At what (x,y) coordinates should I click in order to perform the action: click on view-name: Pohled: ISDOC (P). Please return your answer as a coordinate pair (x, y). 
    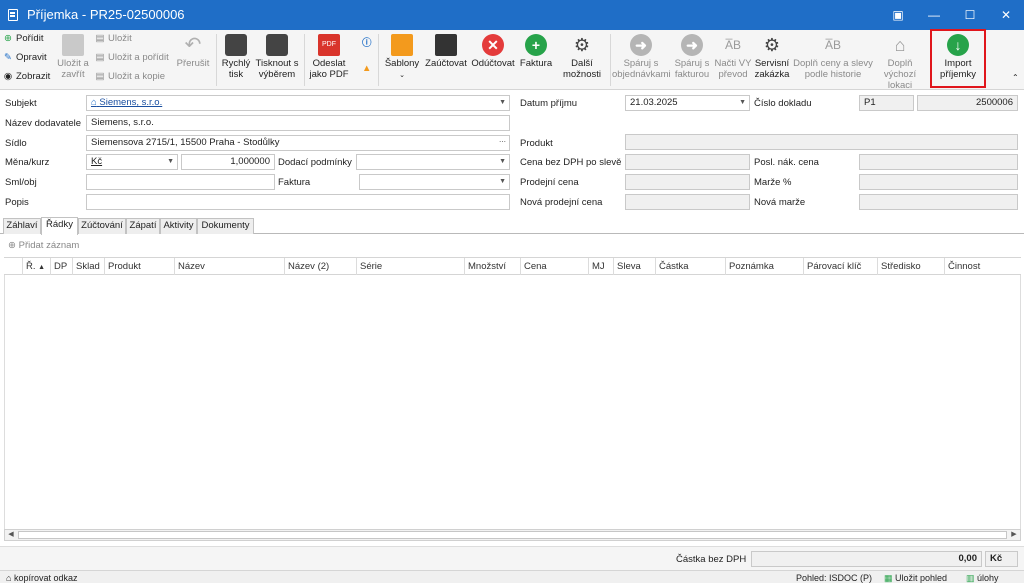
    Looking at the image, I should click on (834, 578).